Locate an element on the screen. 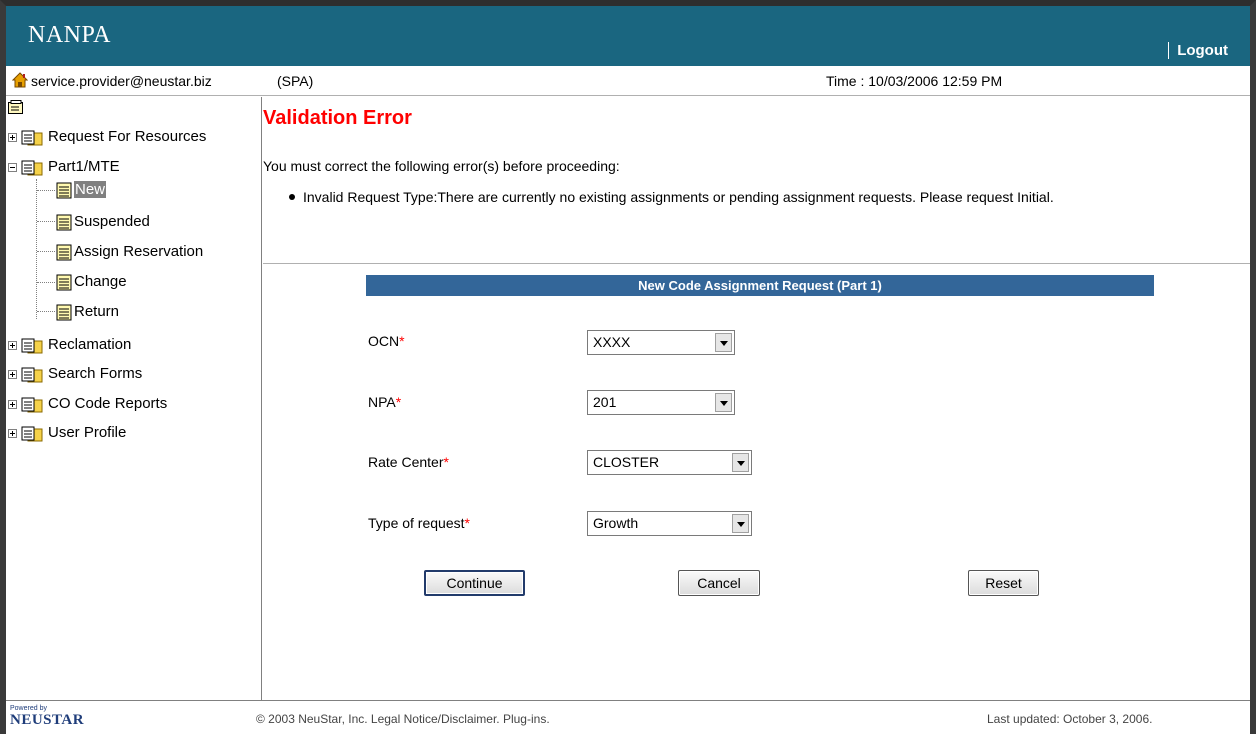  request-type-label: Type of request* is located at coordinates (419, 523).